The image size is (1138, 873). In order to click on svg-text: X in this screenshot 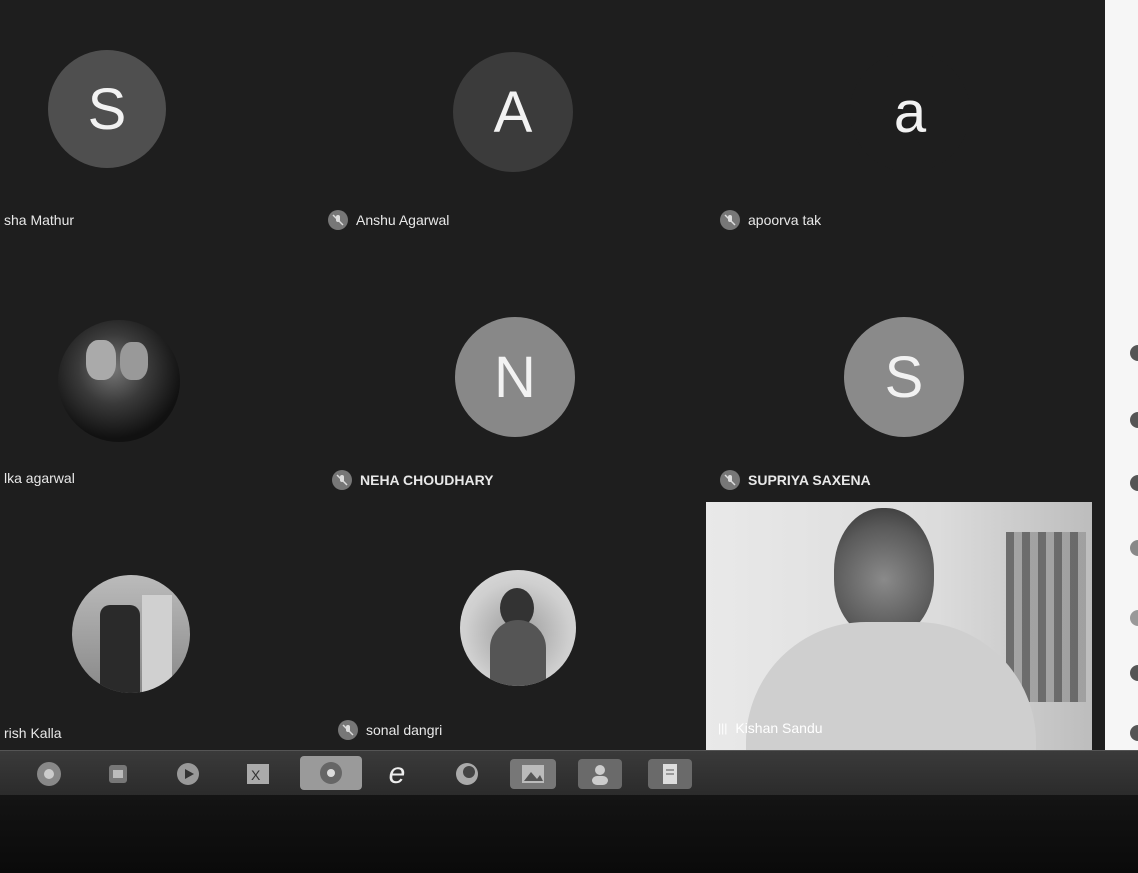, I will do `click(256, 775)`.